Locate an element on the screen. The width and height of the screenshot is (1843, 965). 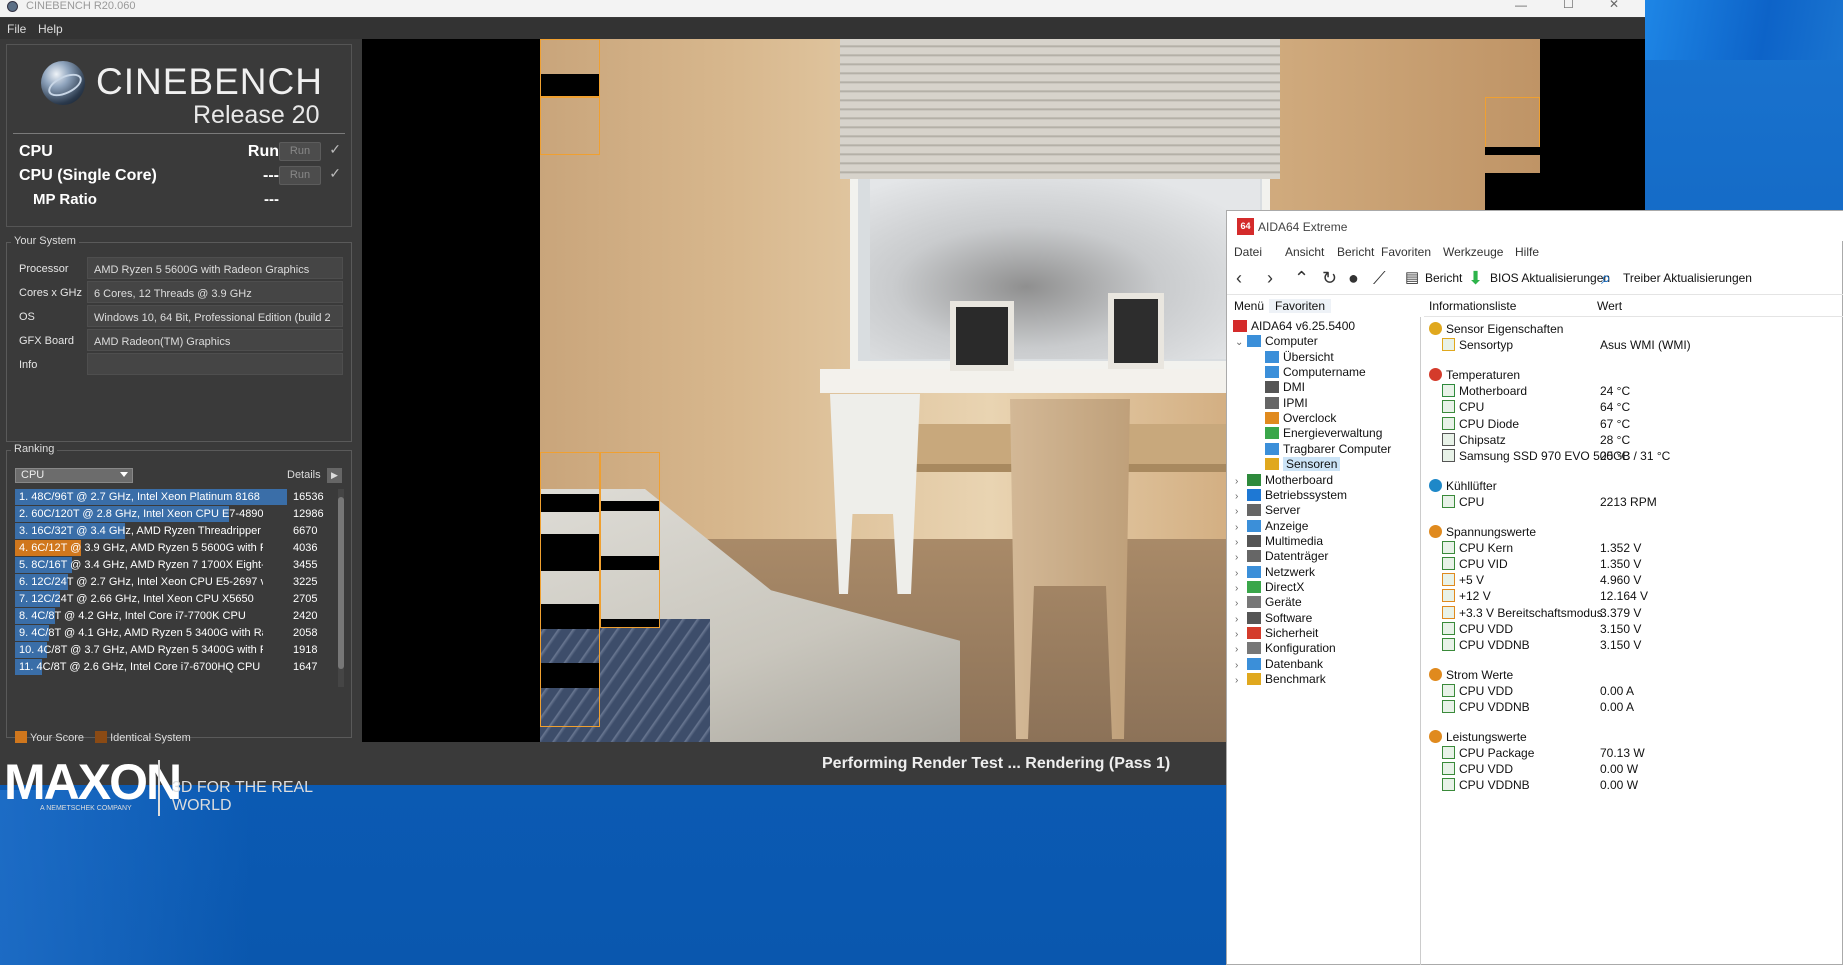
menu-werkzeuge: Werkzeuge is located at coordinates (1473, 252).